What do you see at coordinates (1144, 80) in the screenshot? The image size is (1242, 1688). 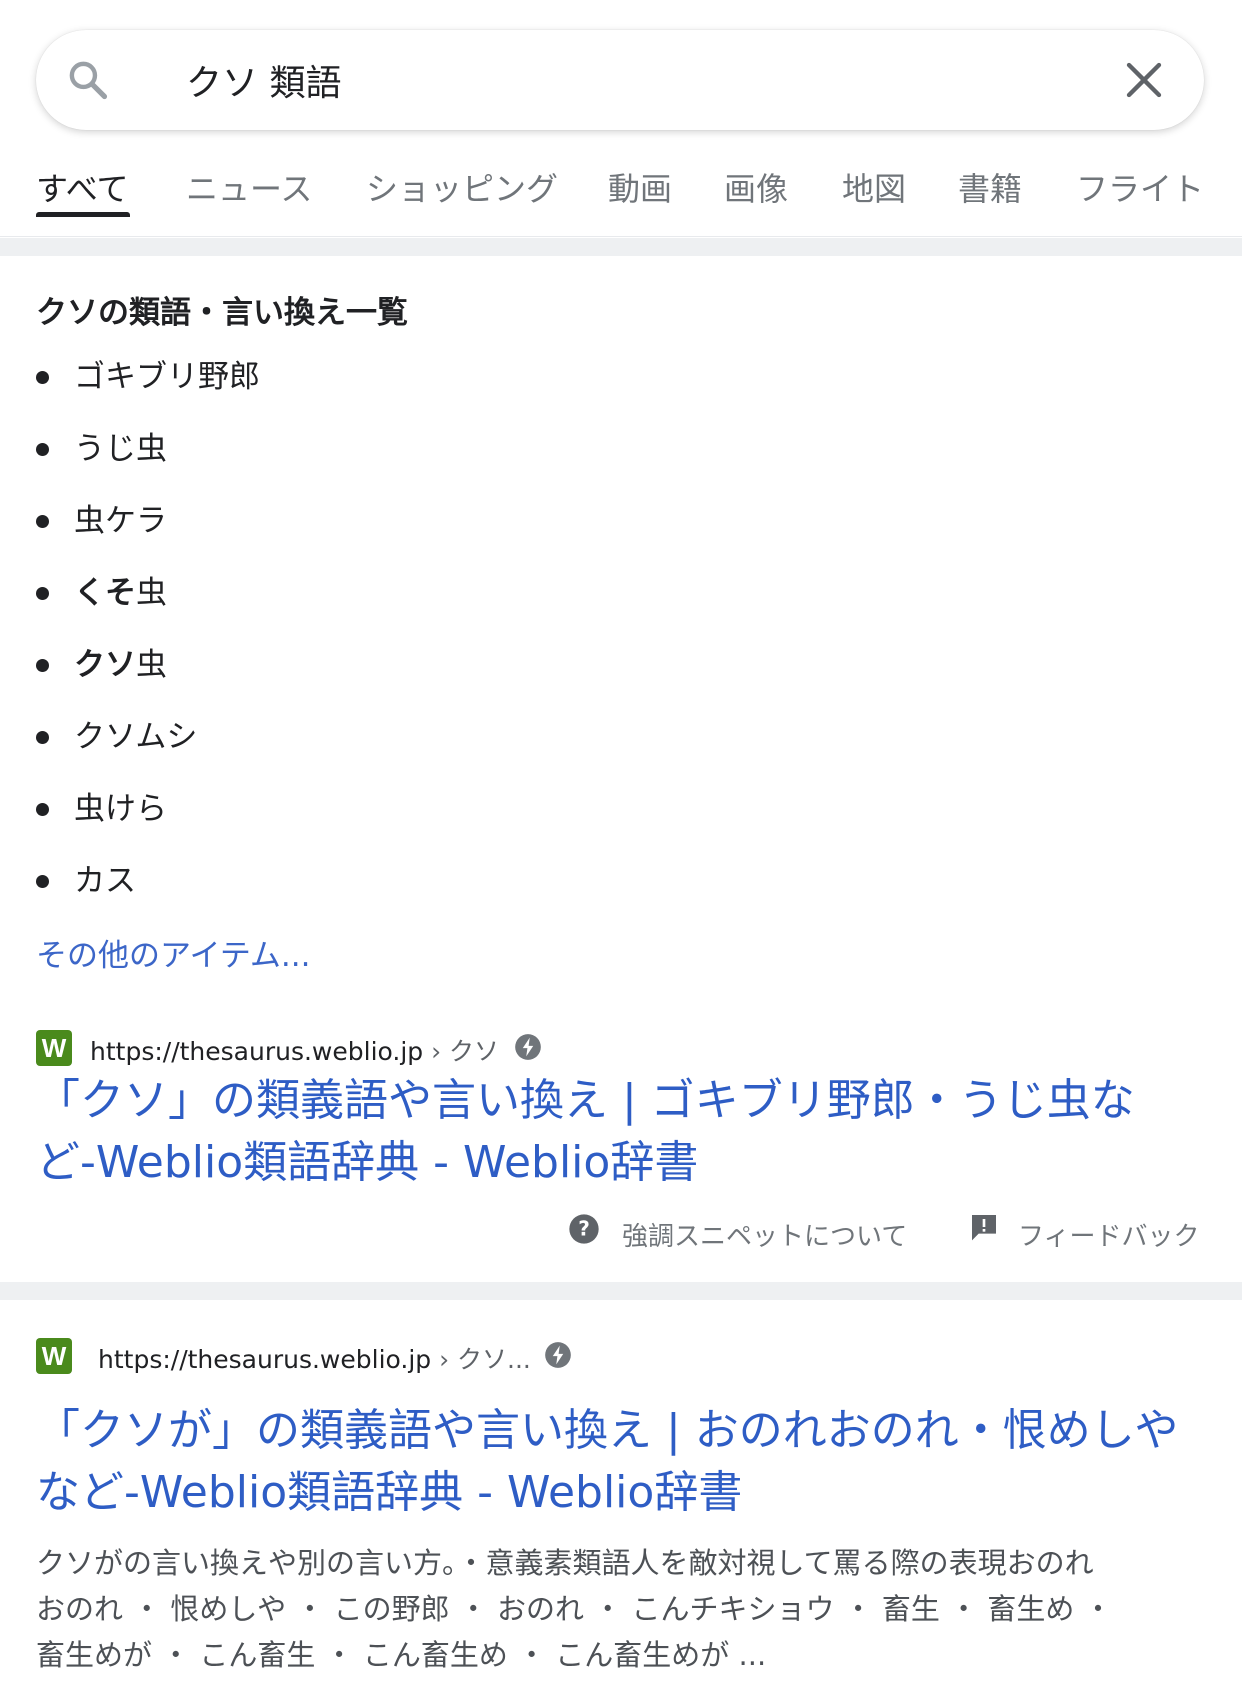 I see `close-icon` at bounding box center [1144, 80].